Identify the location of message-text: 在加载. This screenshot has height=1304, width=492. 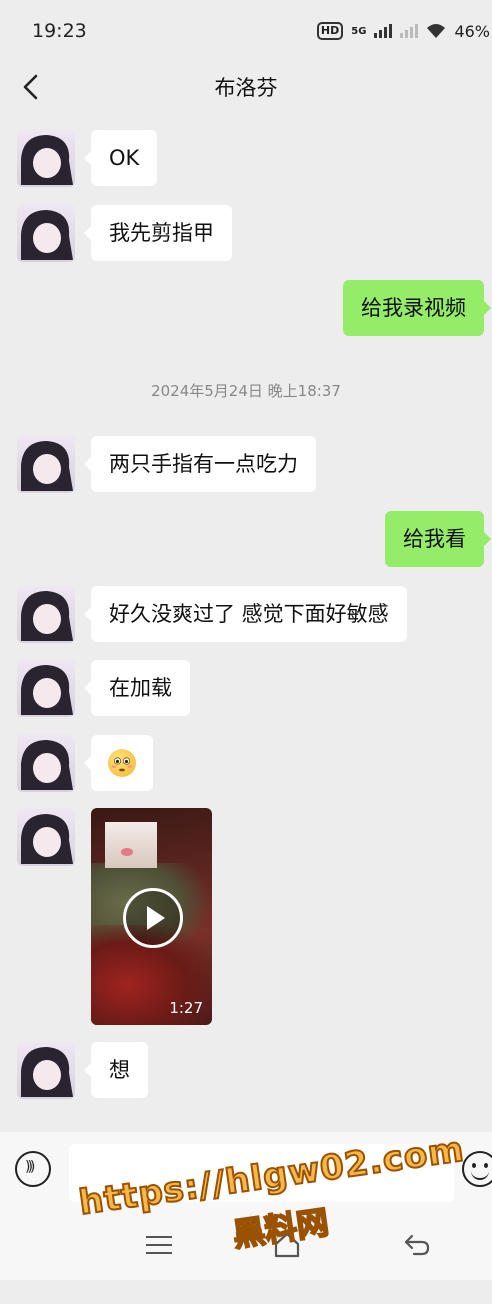
(140, 687).